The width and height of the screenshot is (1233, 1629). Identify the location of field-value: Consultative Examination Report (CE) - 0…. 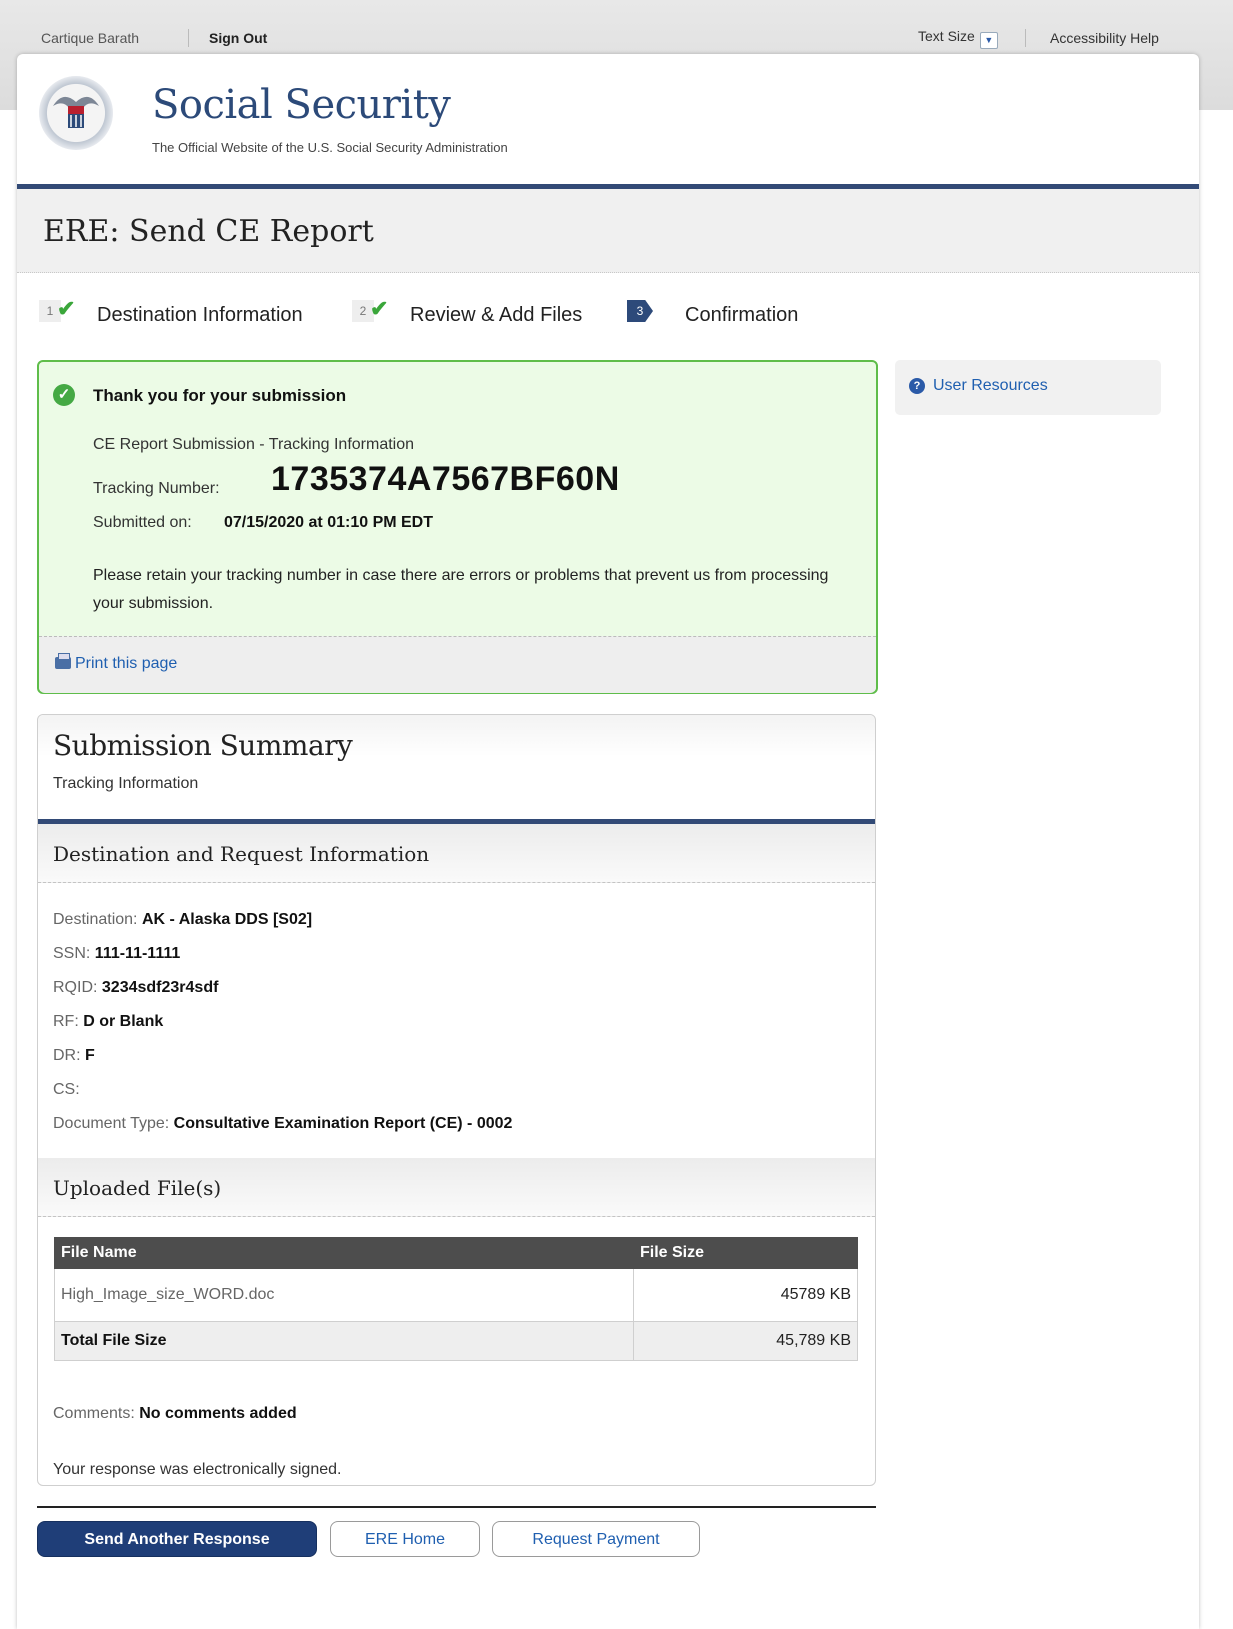
(343, 1123).